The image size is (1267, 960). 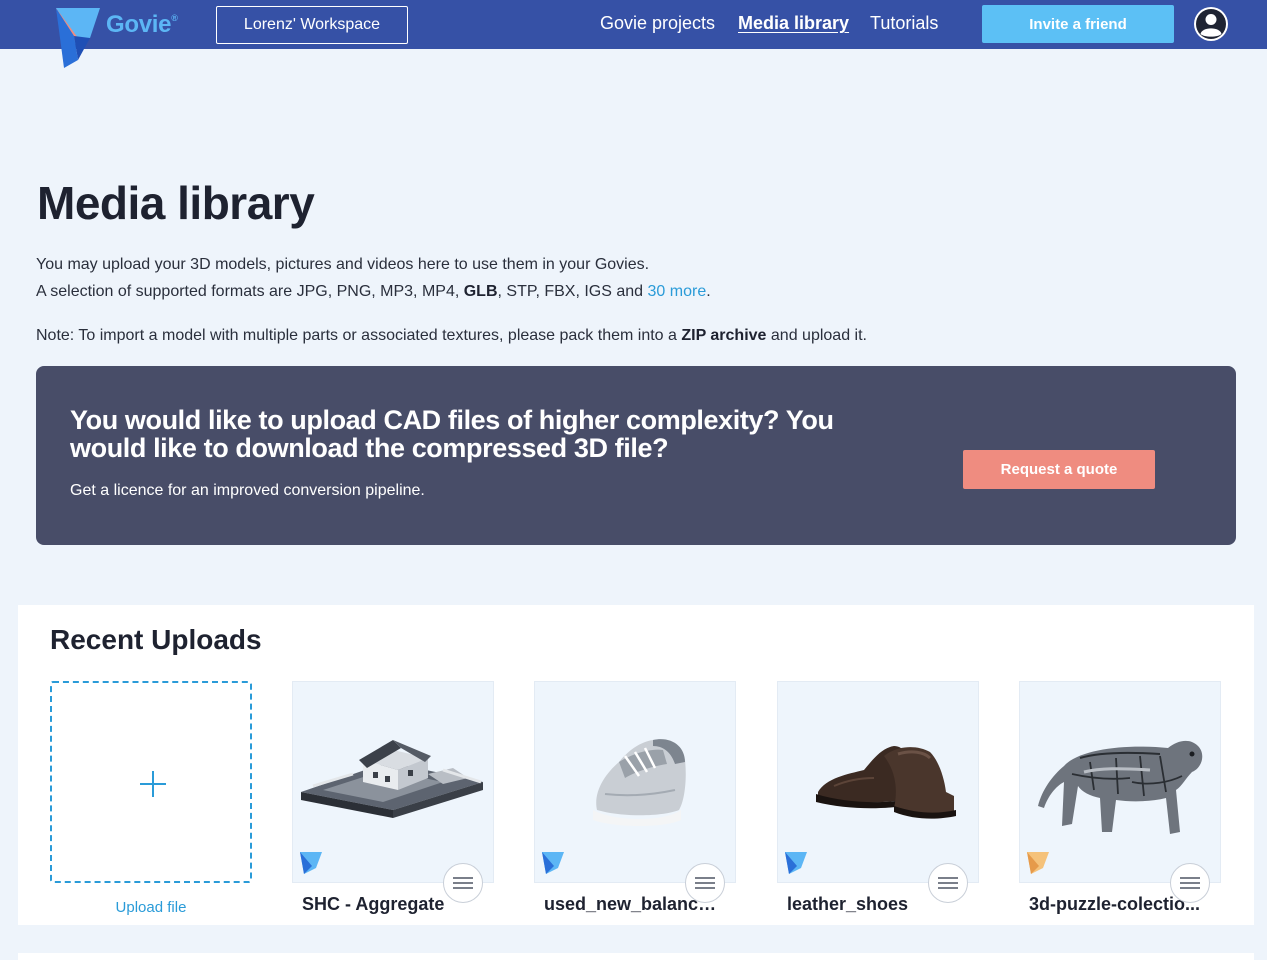 What do you see at coordinates (639, 782) in the screenshot?
I see `sneaker-model-icon` at bounding box center [639, 782].